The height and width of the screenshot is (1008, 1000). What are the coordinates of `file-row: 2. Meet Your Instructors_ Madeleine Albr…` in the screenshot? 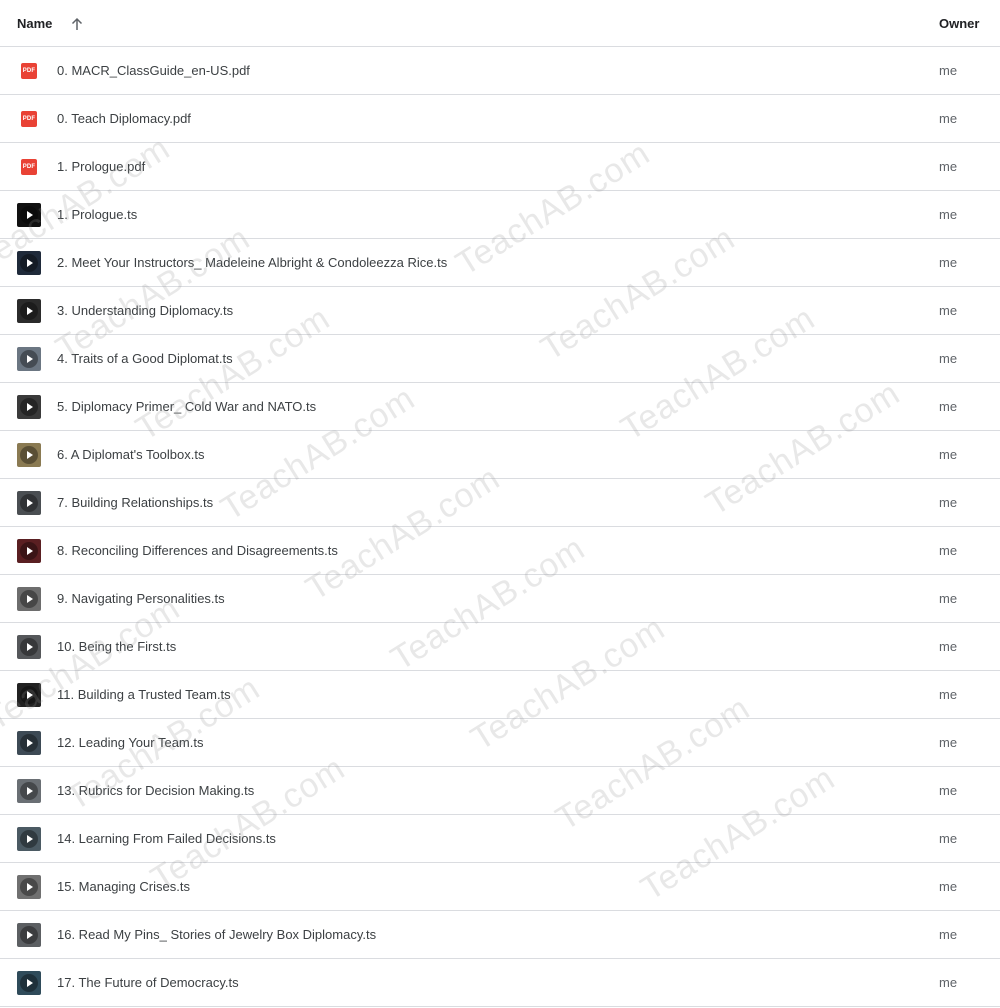 It's located at (500, 263).